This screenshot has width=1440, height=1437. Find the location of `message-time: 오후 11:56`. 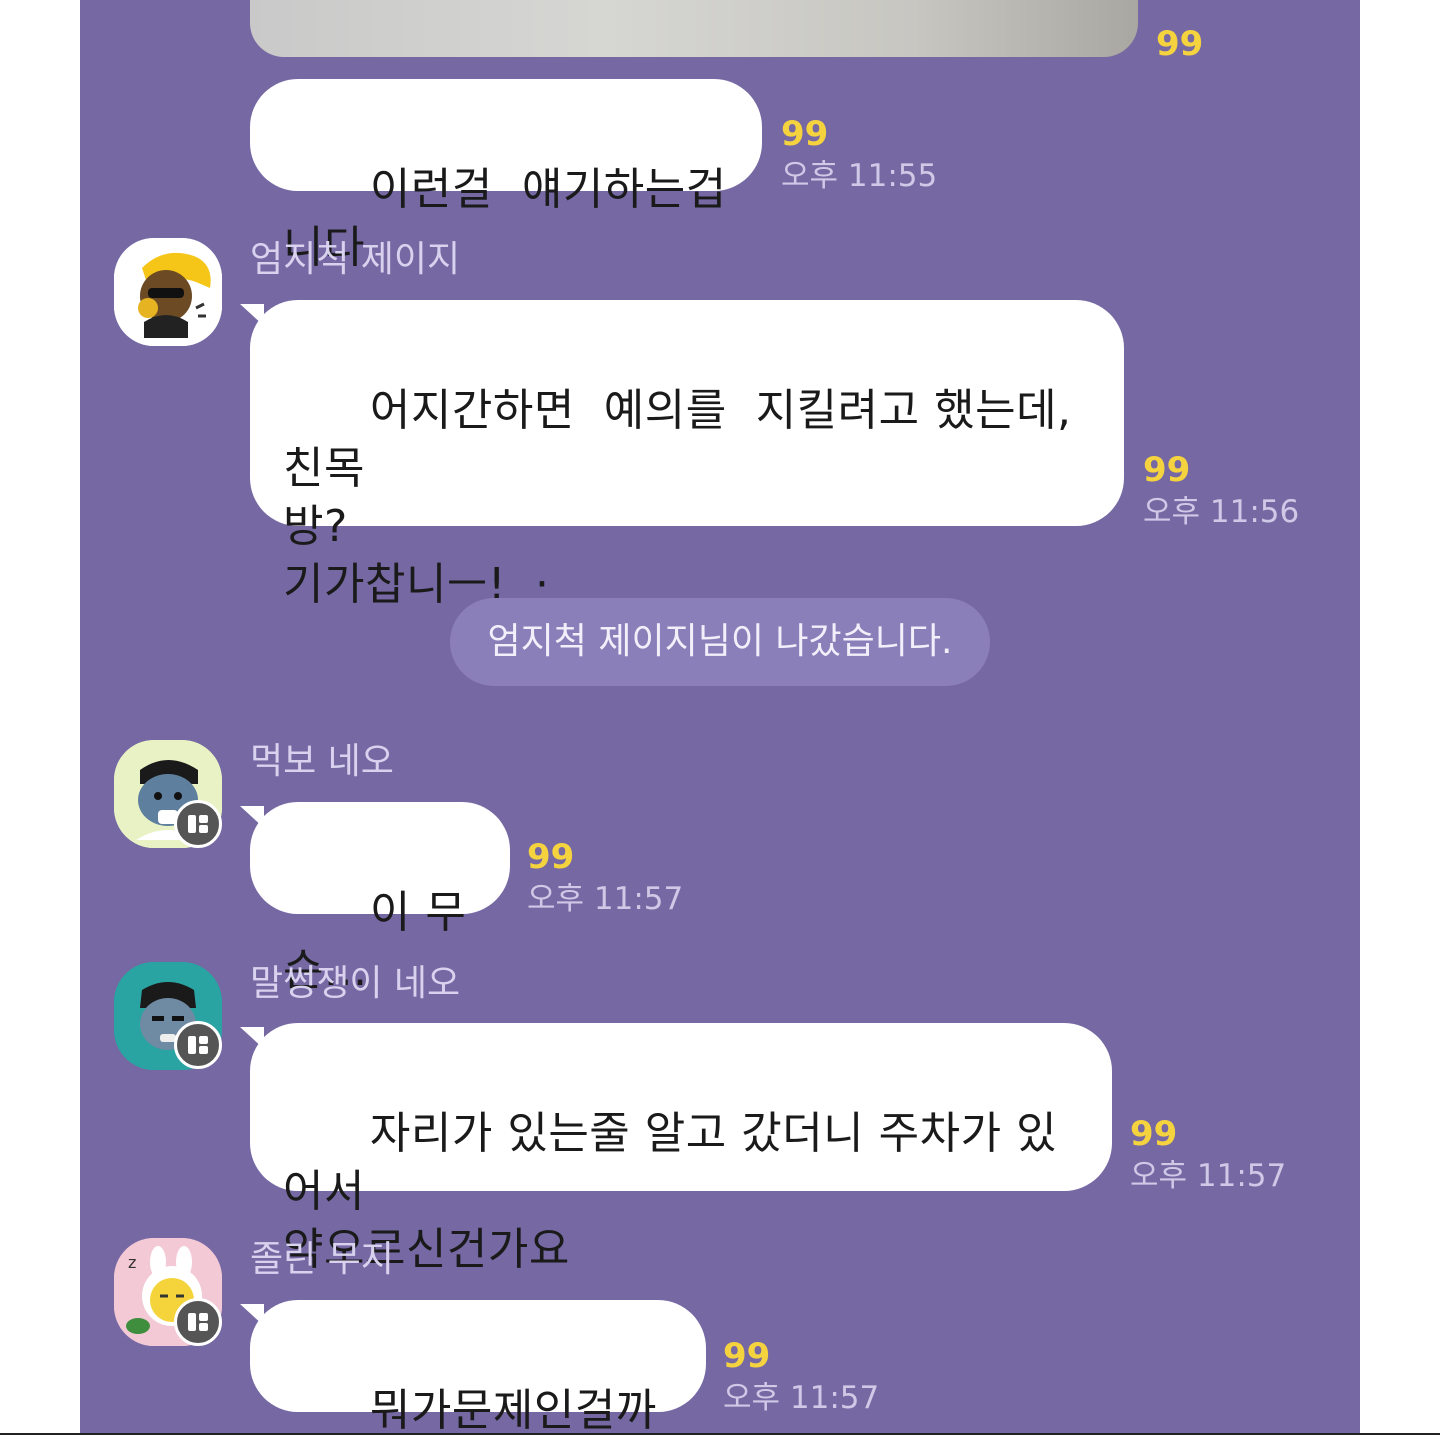

message-time: 오후 11:56 is located at coordinates (1221, 512).